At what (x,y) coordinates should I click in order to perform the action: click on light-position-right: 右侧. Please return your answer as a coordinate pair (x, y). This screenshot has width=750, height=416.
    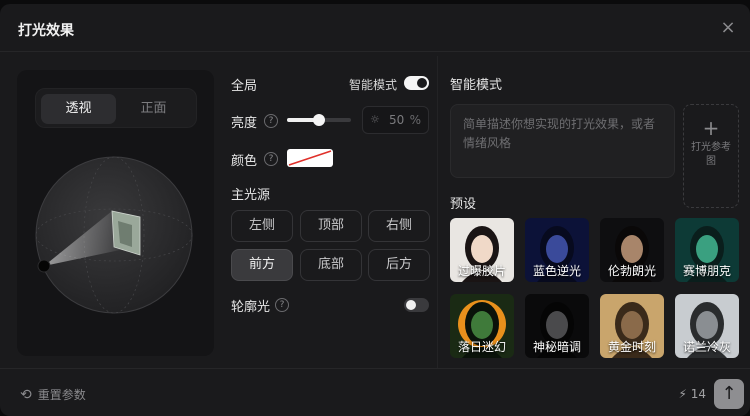
    Looking at the image, I should click on (399, 226).